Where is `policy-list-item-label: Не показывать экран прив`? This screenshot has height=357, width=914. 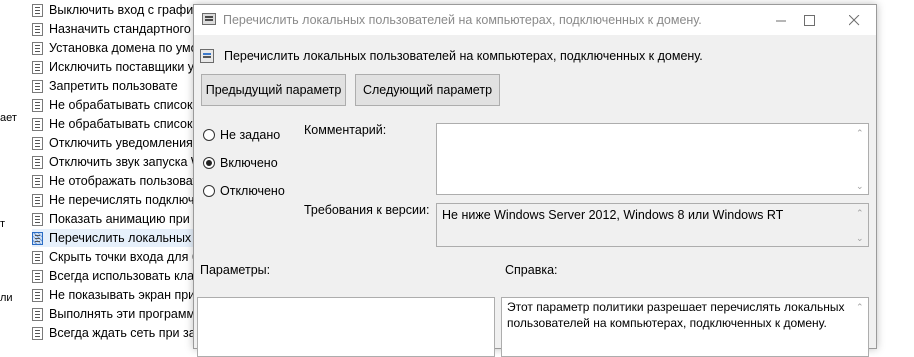
policy-list-item-label: Не показывать экран прив is located at coordinates (125, 295).